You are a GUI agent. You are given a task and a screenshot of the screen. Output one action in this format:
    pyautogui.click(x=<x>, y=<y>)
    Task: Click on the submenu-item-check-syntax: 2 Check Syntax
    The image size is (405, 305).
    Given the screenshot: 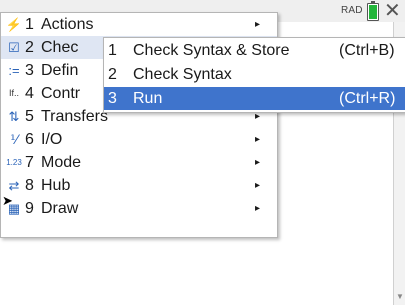 What is the action you would take?
    pyautogui.click(x=254, y=74)
    